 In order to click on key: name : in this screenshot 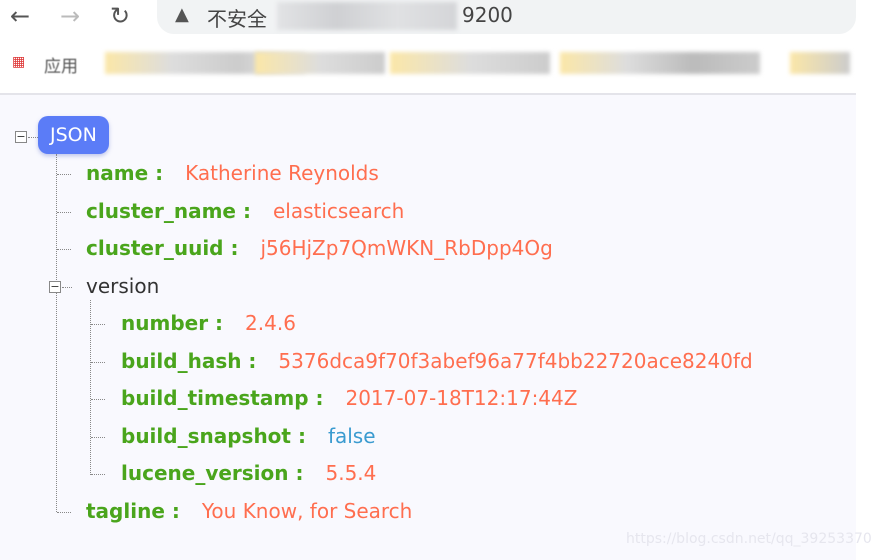, I will do `click(125, 173)`.